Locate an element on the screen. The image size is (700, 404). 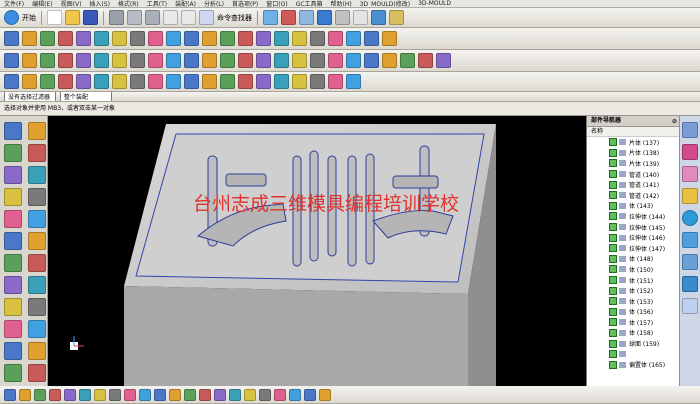
new-icon is located at coordinates (54, 17).